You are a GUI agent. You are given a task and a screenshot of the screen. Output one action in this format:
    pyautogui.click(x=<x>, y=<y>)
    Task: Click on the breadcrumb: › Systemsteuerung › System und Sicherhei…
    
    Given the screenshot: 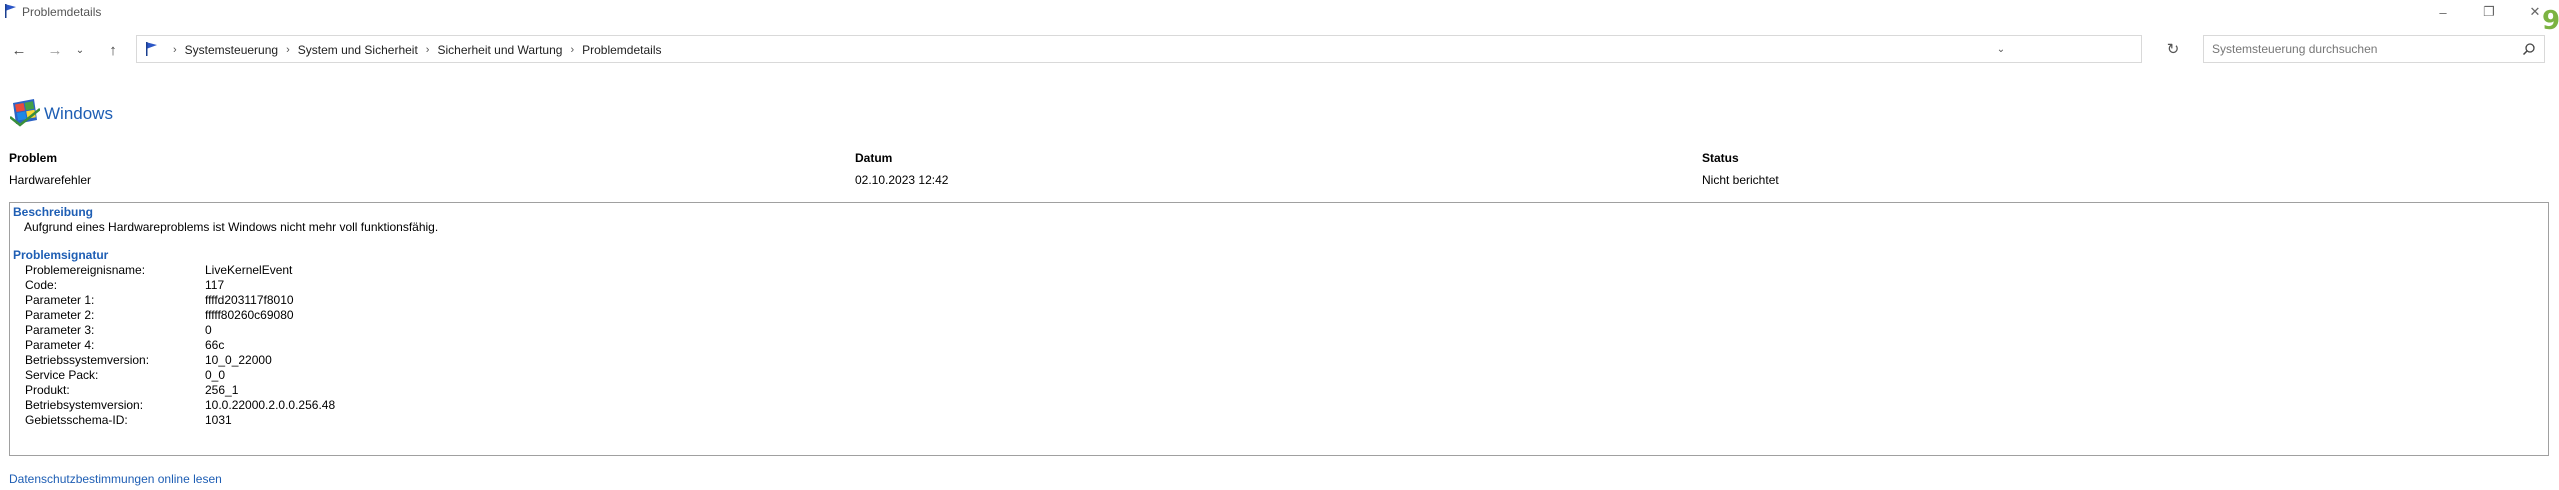 What is the action you would take?
    pyautogui.click(x=413, y=50)
    